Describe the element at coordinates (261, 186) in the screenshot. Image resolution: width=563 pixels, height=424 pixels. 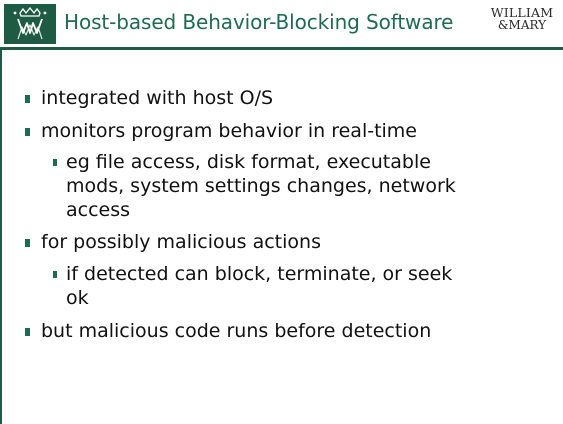
I see `sub-bullet-text: mods, system settings changes, network` at that location.